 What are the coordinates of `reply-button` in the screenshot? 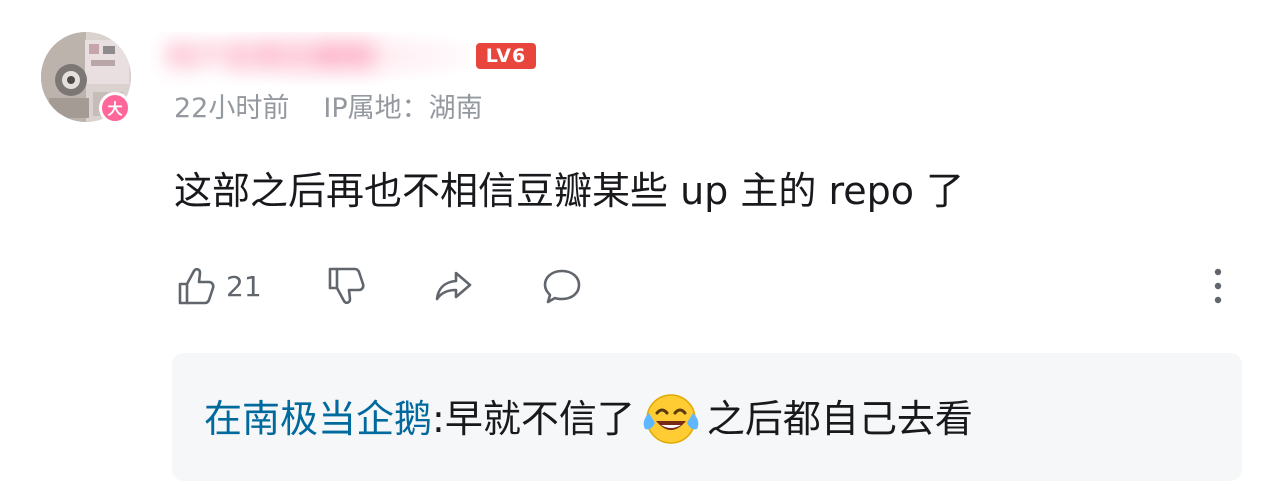 It's located at (562, 286).